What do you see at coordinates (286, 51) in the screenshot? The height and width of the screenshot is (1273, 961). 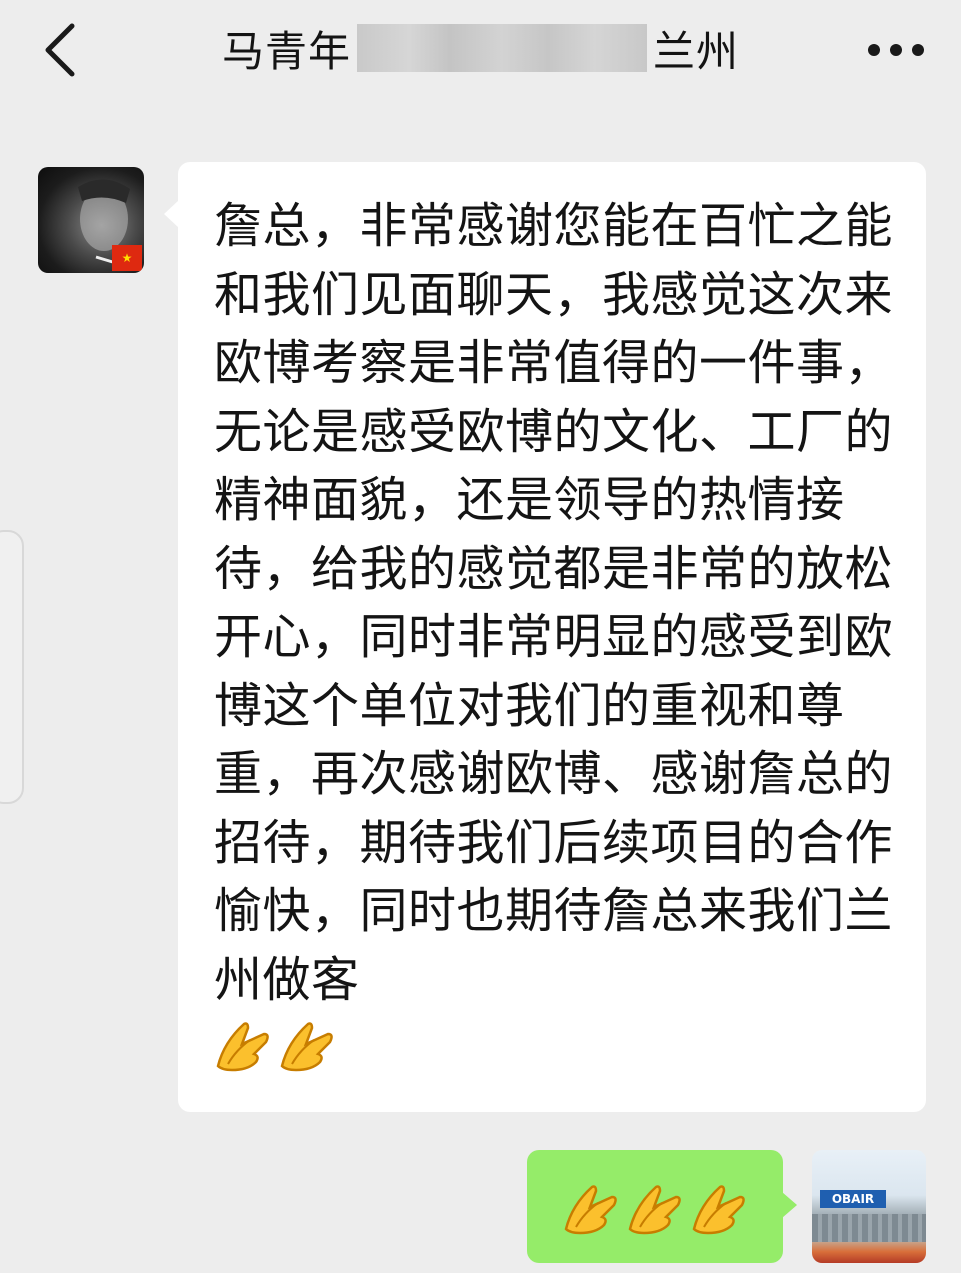 I see `contact-name-left: 马青年` at bounding box center [286, 51].